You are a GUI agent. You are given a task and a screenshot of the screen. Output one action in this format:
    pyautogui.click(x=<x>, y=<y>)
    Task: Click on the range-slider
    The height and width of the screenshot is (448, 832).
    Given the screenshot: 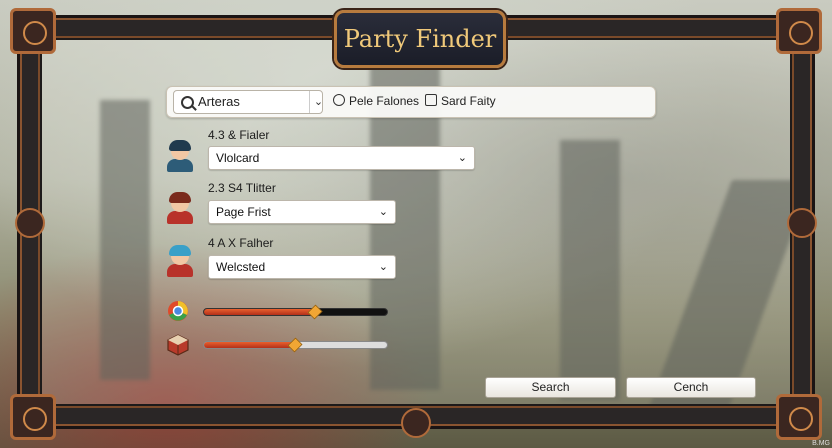 What is the action you would take?
    pyautogui.click(x=295, y=345)
    